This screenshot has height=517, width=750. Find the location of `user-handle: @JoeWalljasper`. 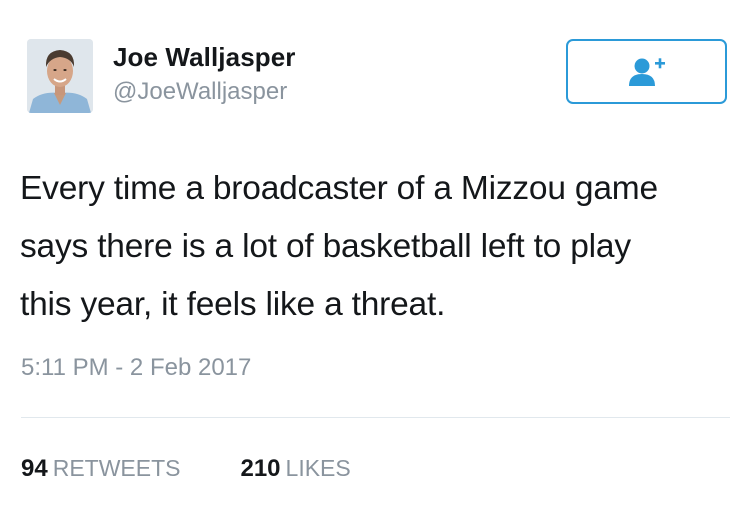

user-handle: @JoeWalljasper is located at coordinates (200, 92).